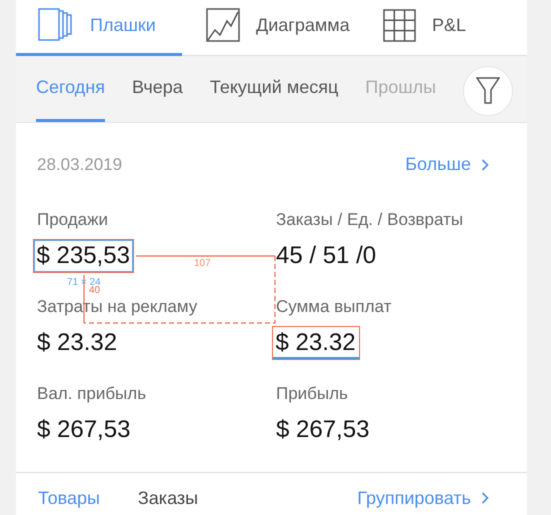  Describe the element at coordinates (423, 498) in the screenshot. I see `group-link: Группировать` at that location.